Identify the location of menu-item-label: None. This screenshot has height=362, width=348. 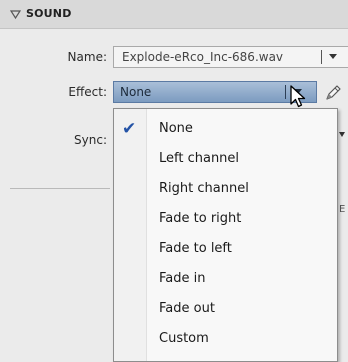
(176, 128).